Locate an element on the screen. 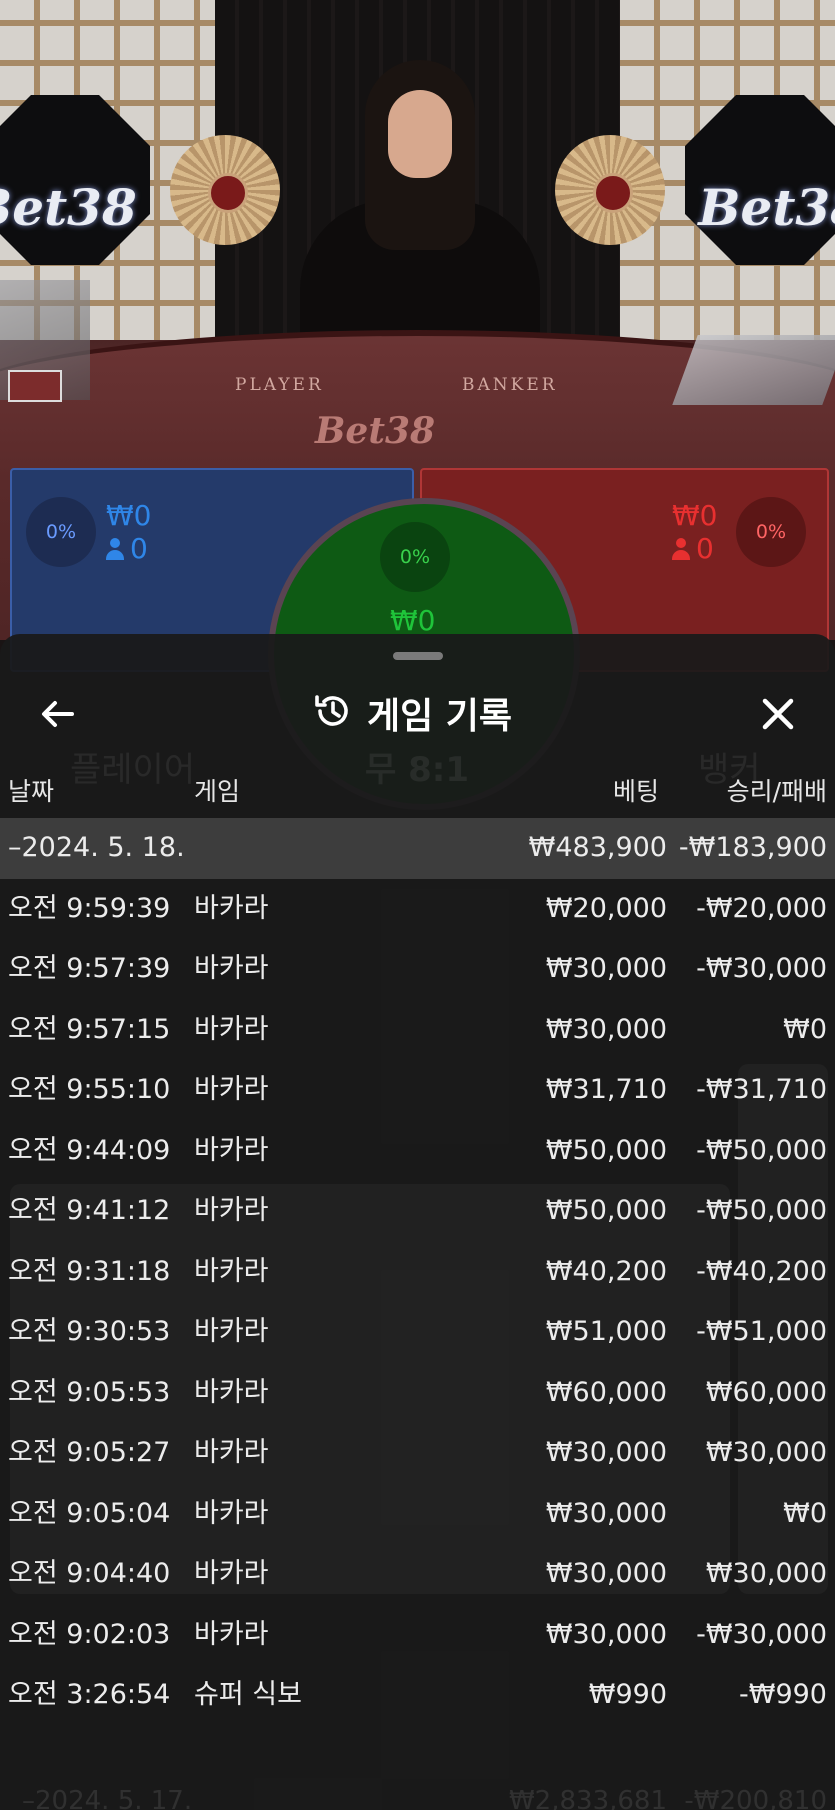  row-time: 오전 9:55:10 is located at coordinates (89, 1089).